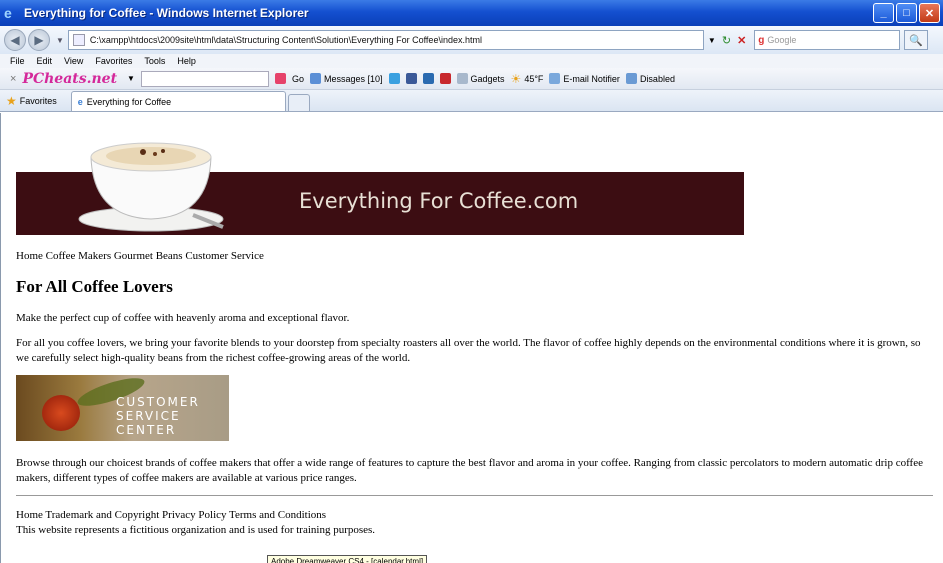  I want to click on coffee-cup-image, so click(151, 187).